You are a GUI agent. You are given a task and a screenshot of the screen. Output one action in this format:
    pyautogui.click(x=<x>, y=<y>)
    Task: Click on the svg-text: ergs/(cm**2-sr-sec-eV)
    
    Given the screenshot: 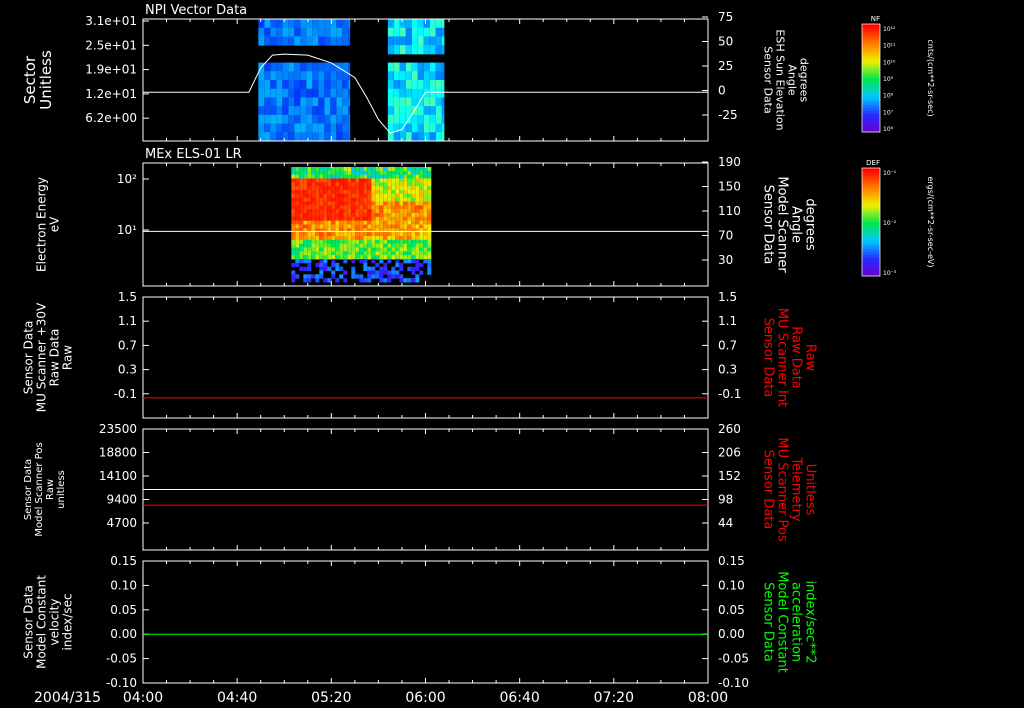 What is the action you would take?
    pyautogui.click(x=930, y=221)
    